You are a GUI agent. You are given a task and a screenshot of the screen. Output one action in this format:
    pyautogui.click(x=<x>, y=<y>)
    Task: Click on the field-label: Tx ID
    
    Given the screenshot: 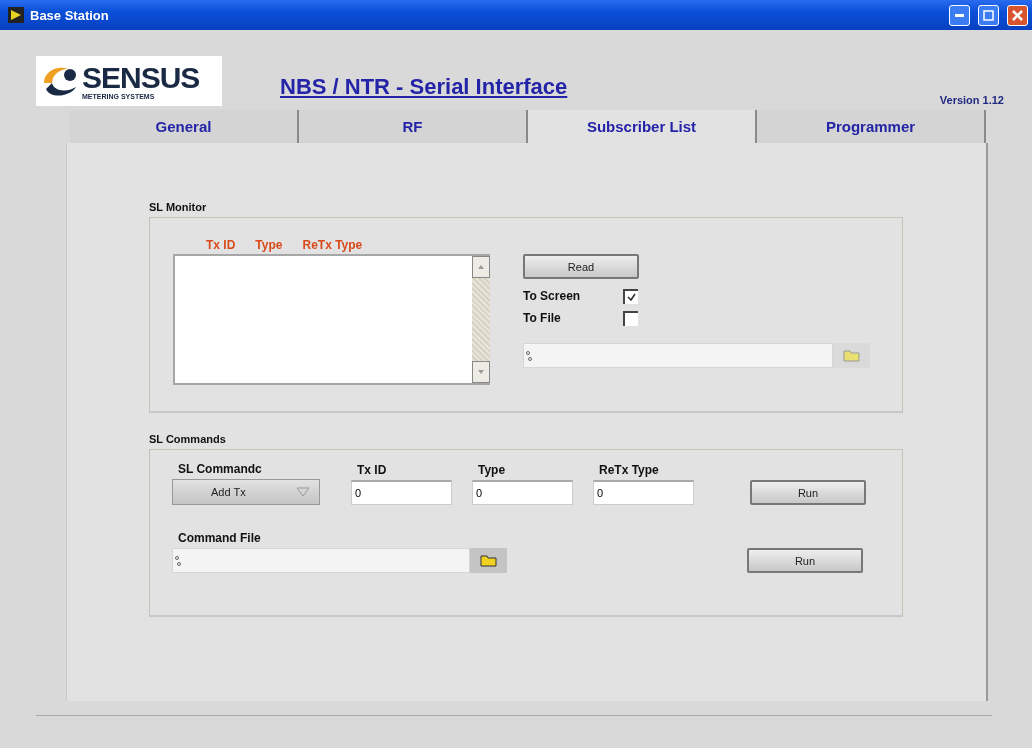 What is the action you would take?
    pyautogui.click(x=372, y=470)
    